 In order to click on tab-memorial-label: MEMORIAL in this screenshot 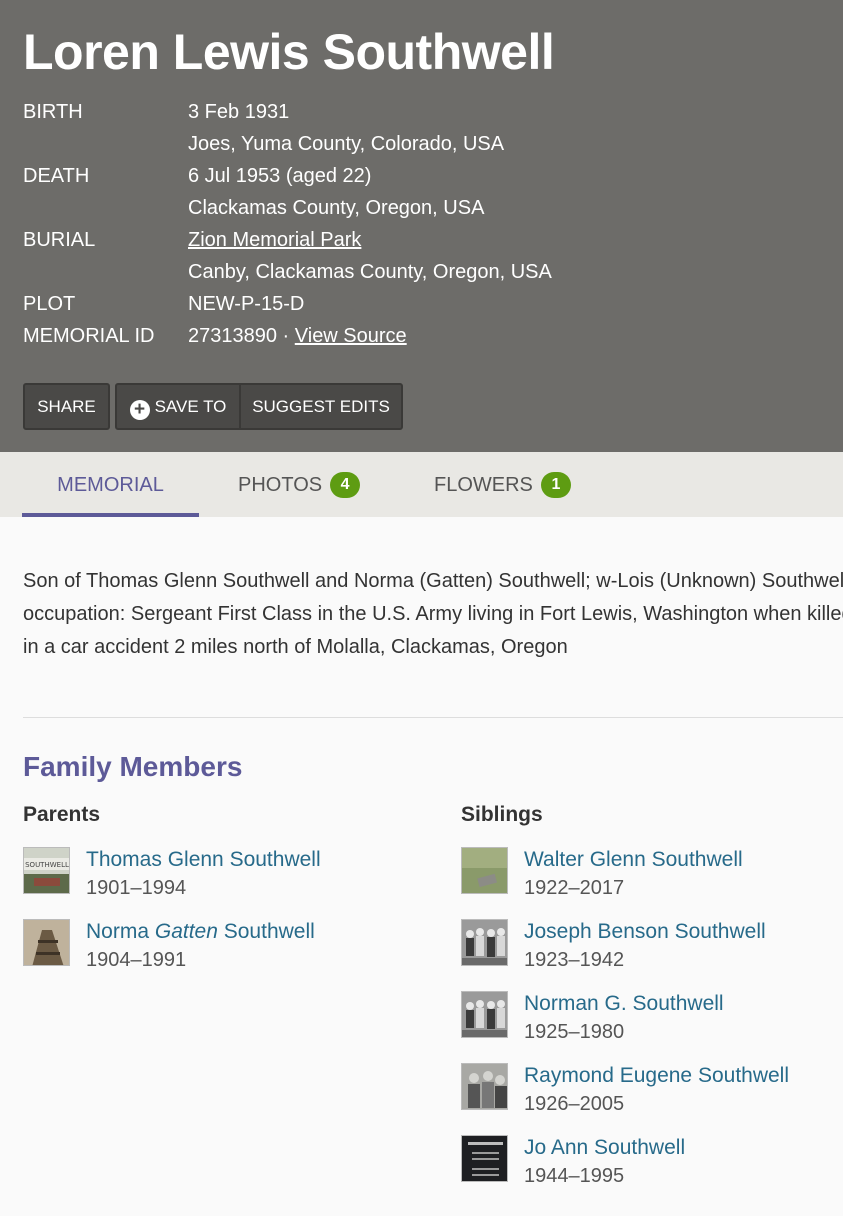, I will do `click(110, 485)`.